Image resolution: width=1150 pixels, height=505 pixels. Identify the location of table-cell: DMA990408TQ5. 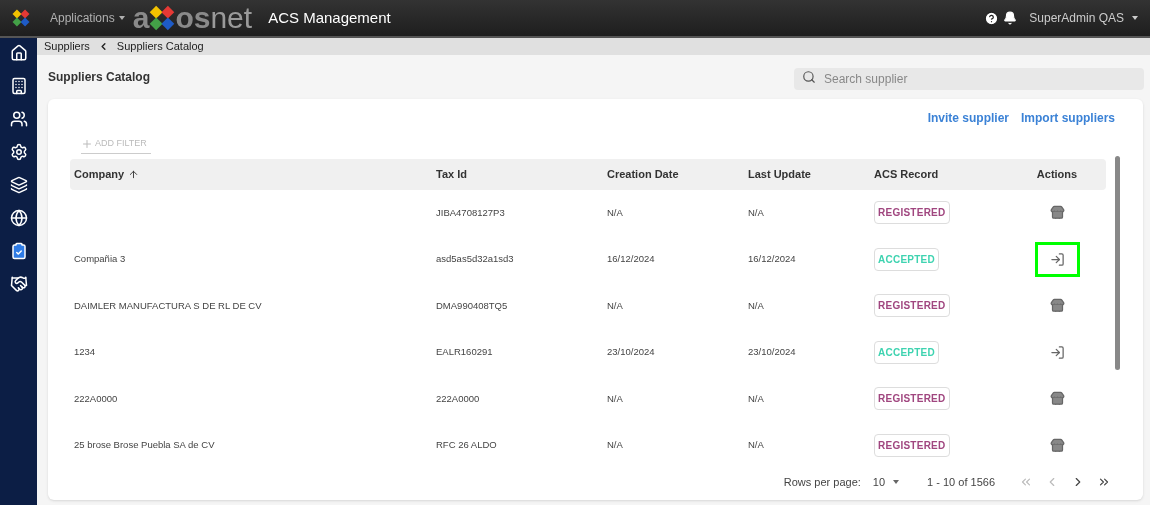
(472, 305).